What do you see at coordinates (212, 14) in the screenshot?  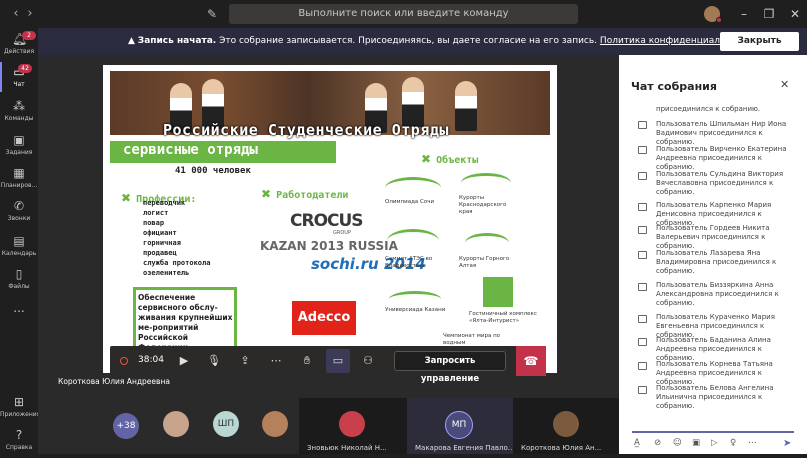 I see `compose-icon: ✎` at bounding box center [212, 14].